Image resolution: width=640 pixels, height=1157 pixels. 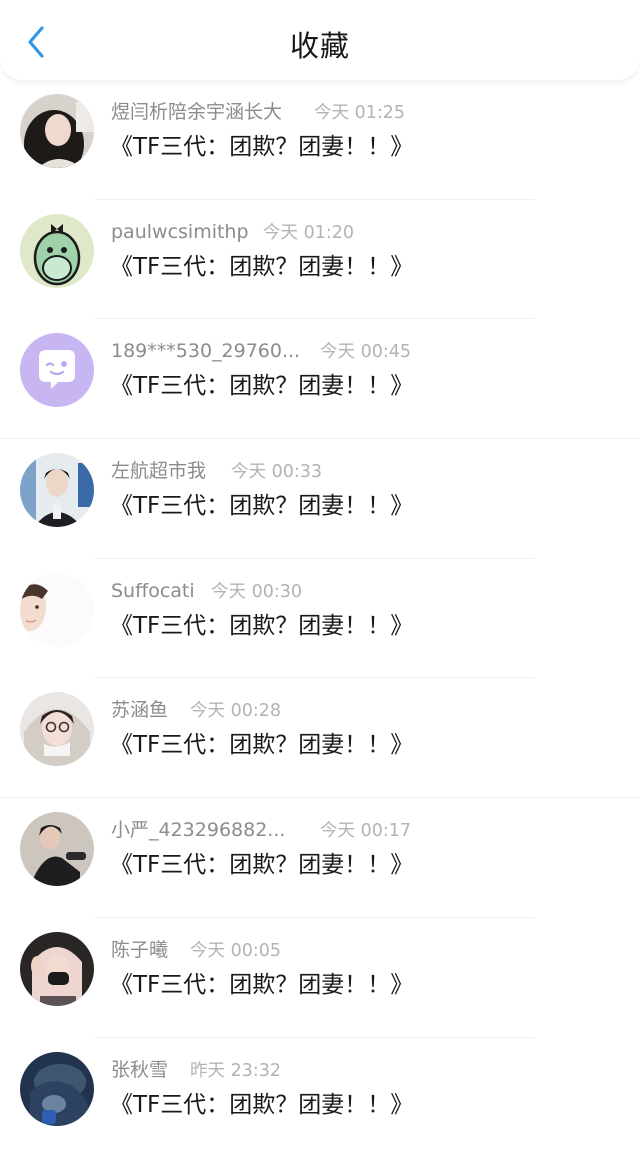 I want to click on list-item: 陈子曦 今天 00:05 《TF三代：团欺？团妻！！》, so click(x=320, y=978).